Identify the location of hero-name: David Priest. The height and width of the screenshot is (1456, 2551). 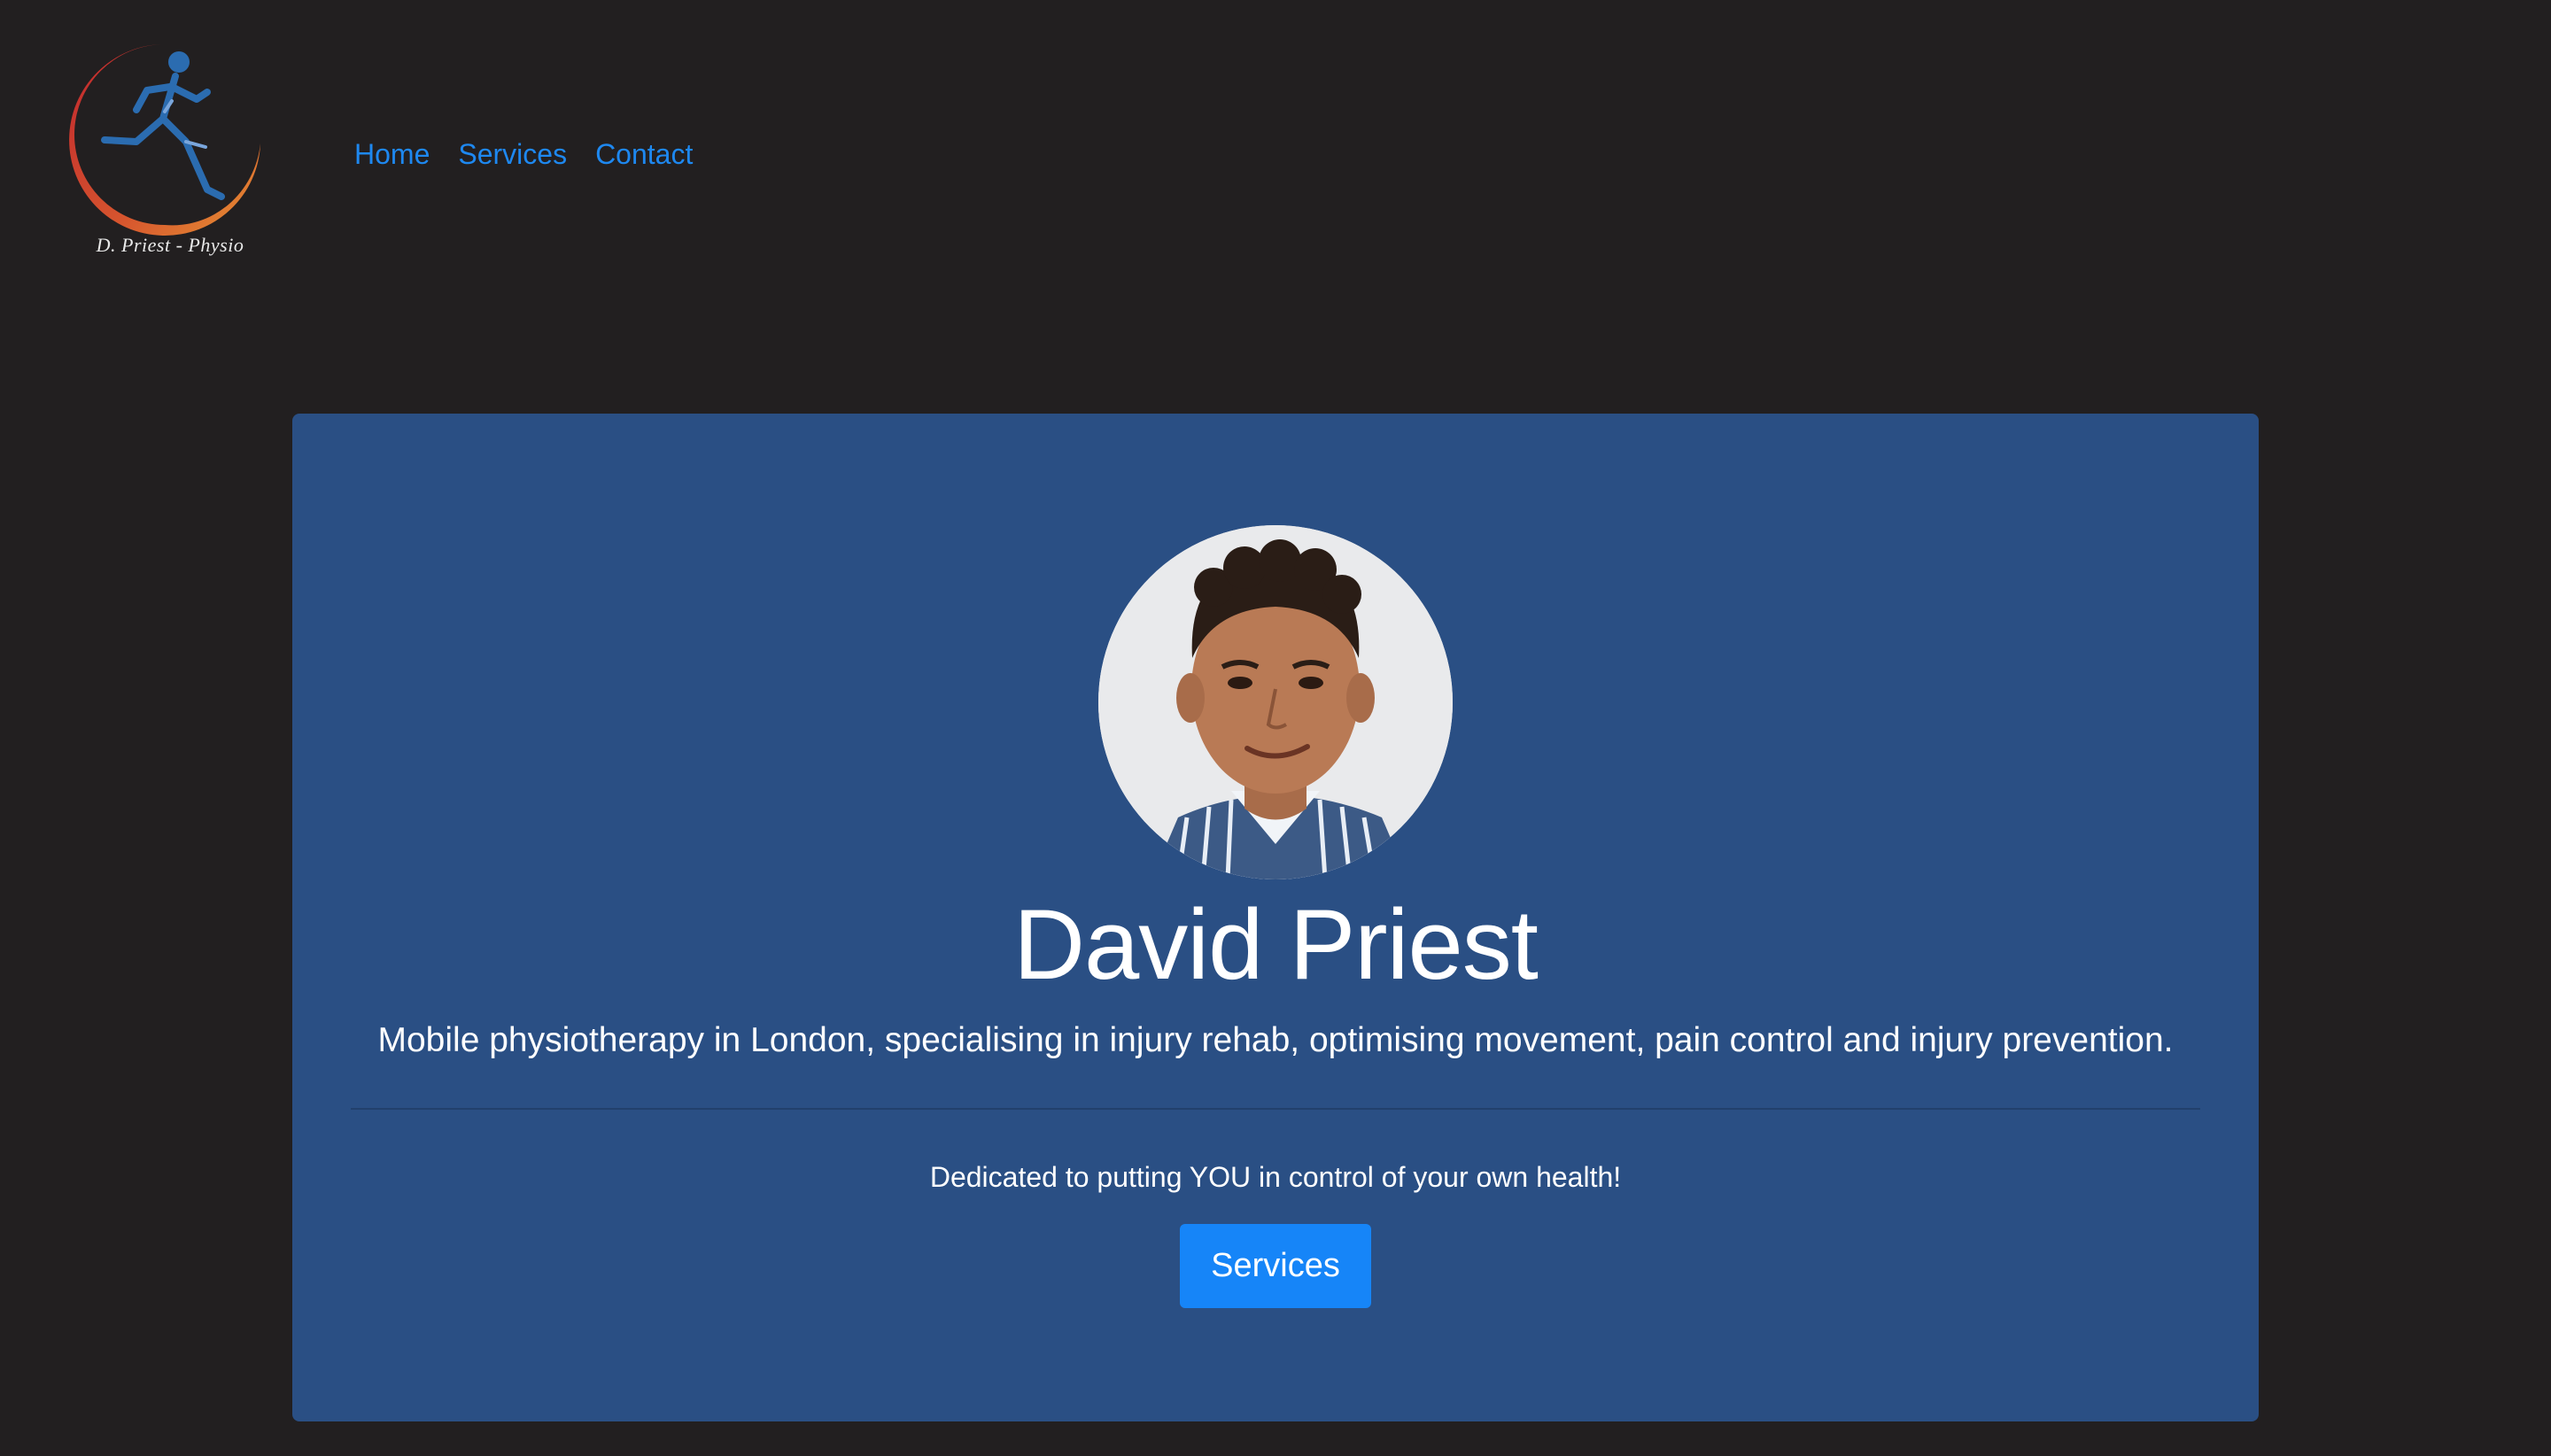
(1276, 944).